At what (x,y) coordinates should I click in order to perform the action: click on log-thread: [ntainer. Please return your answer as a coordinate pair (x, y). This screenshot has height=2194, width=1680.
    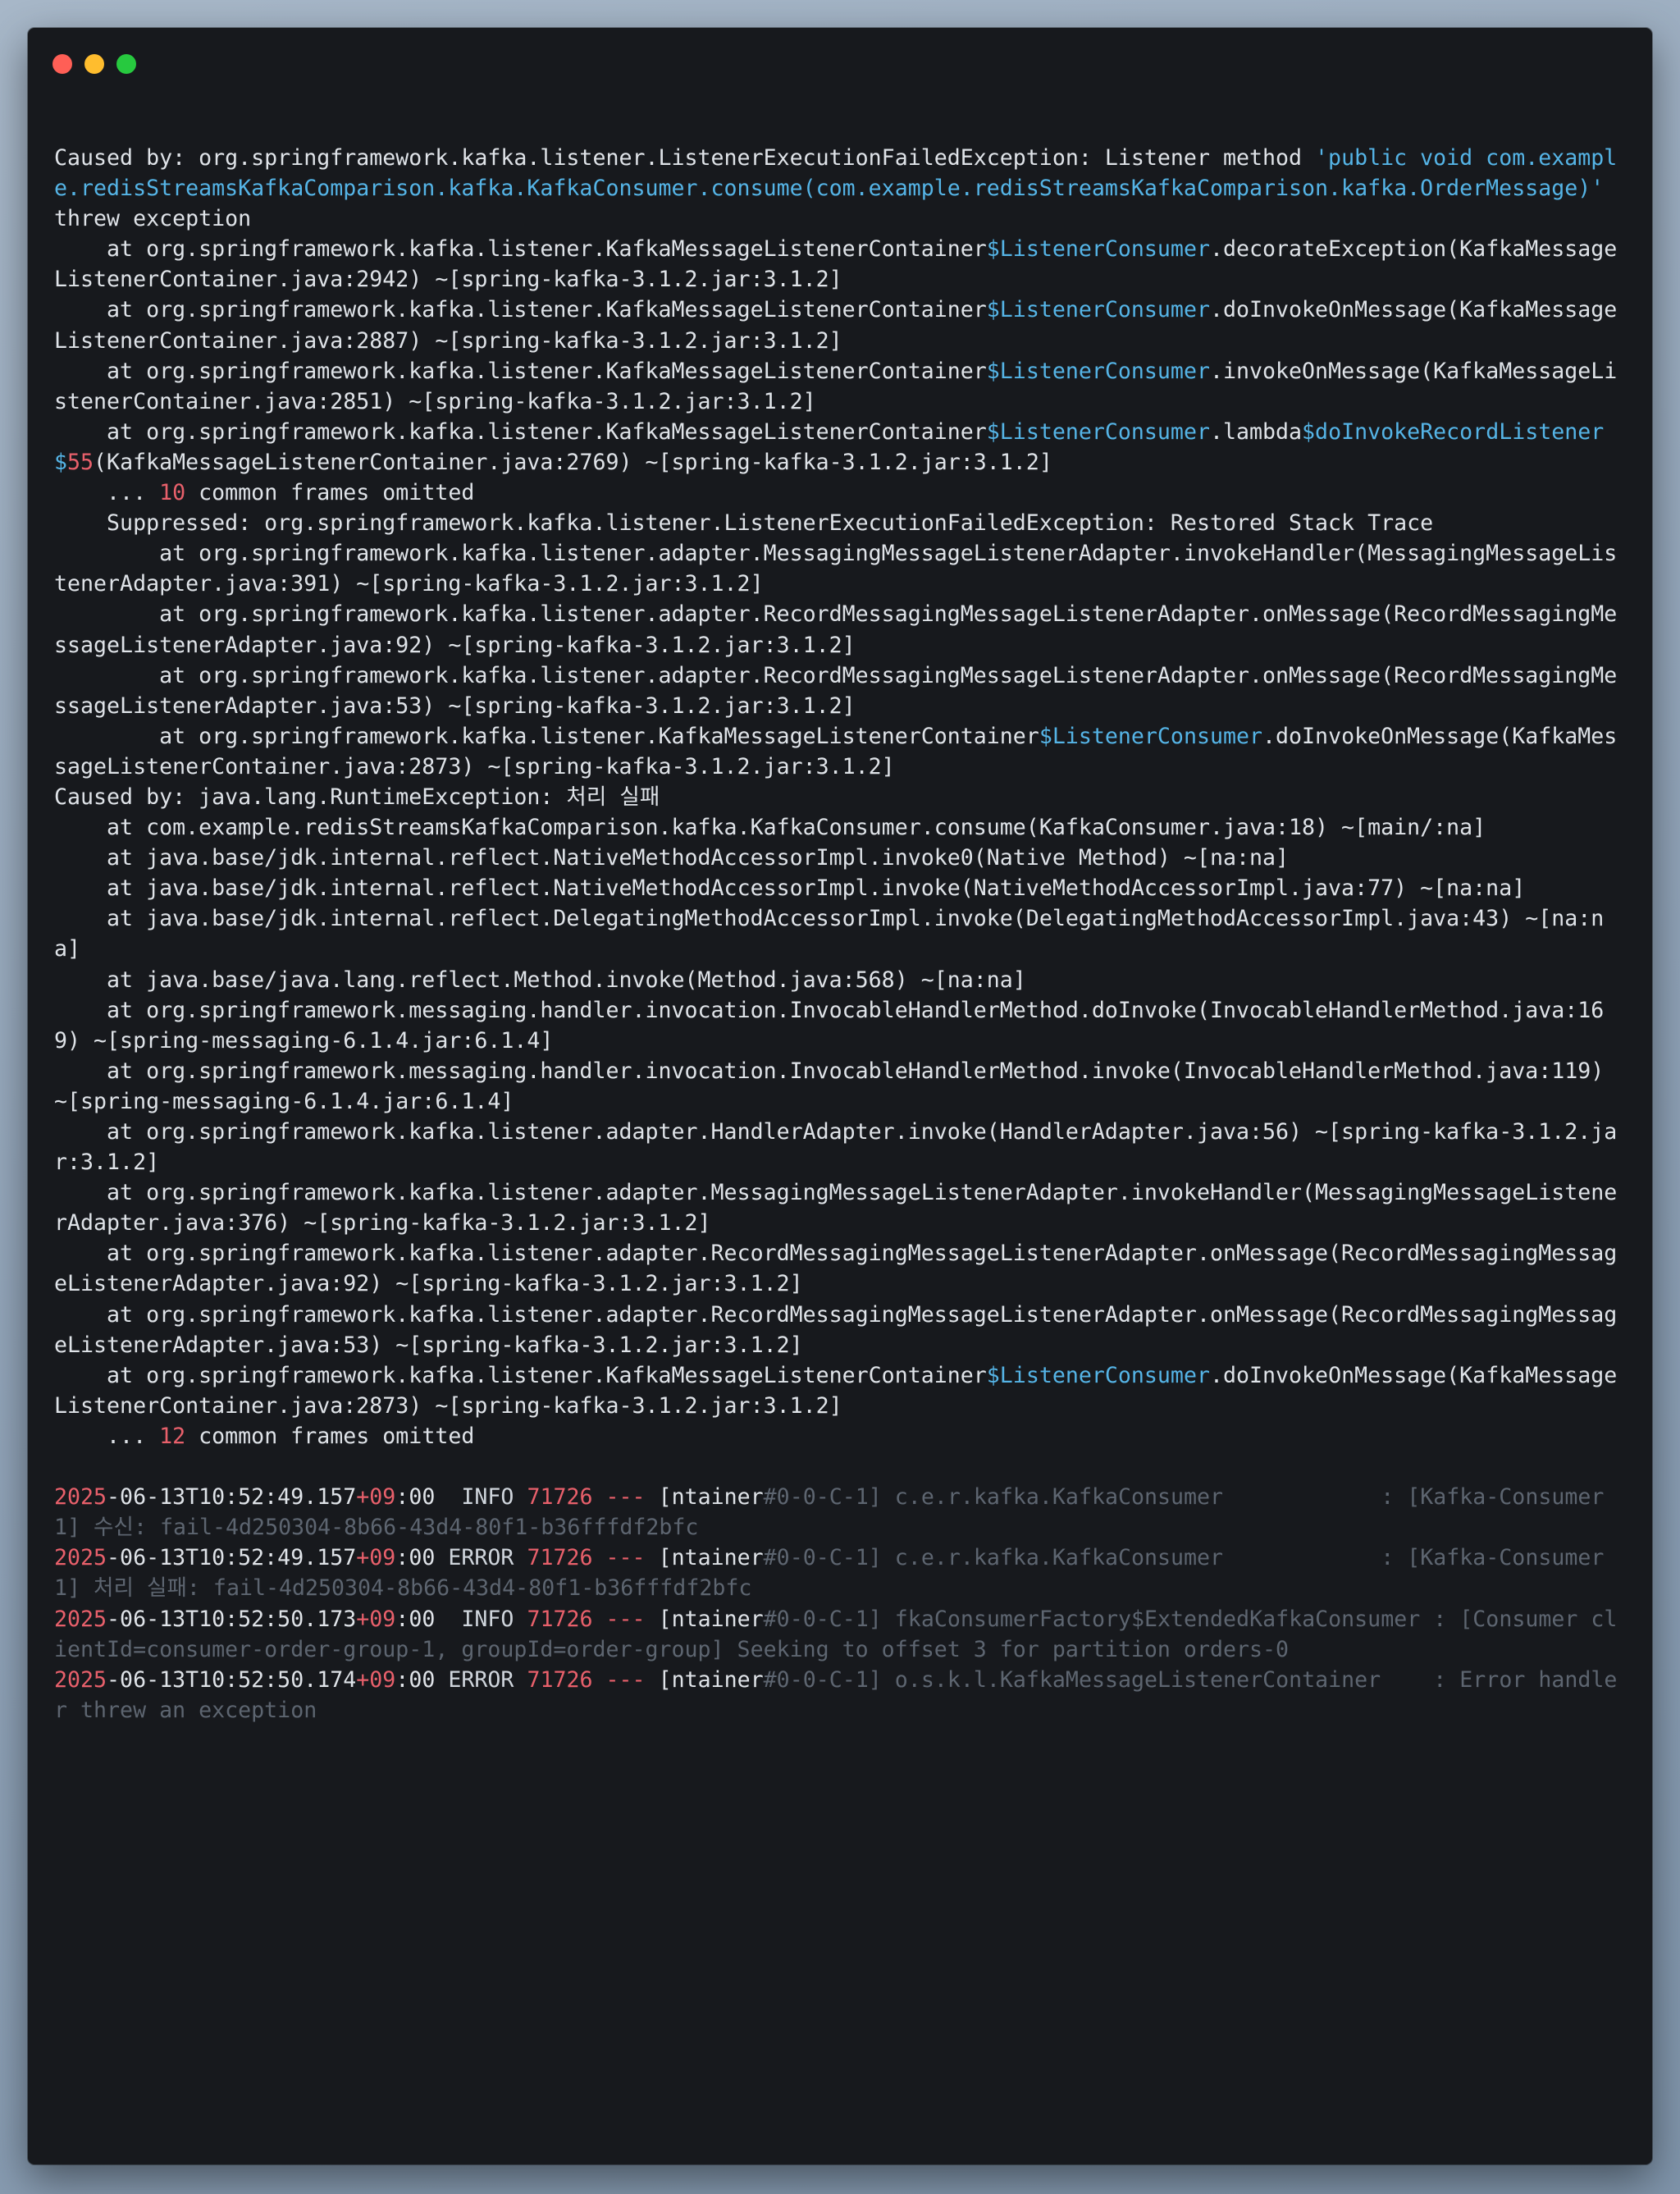
    Looking at the image, I should click on (711, 1497).